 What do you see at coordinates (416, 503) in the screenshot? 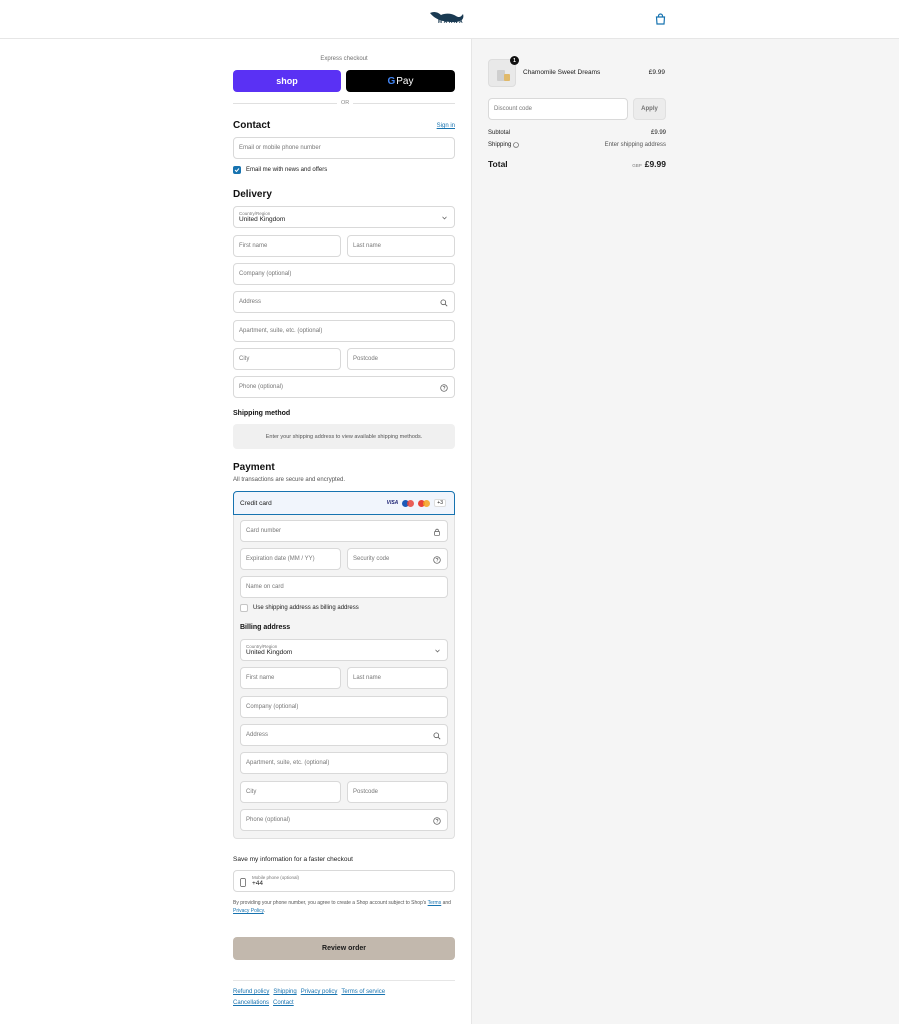
I see `card-logos: VISA +3` at bounding box center [416, 503].